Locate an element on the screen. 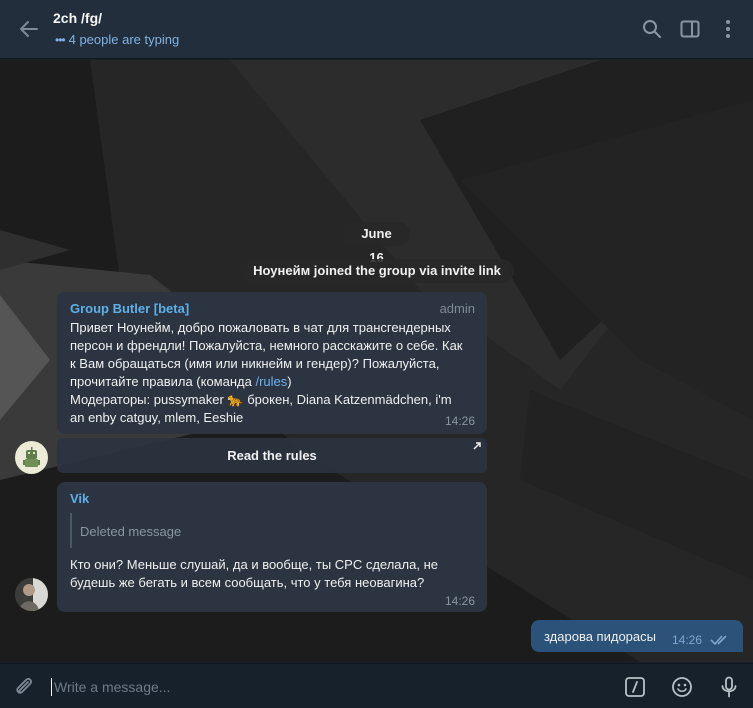 The image size is (753, 708). message-line: an enby catguy, mlem, Eeshie is located at coordinates (157, 417).